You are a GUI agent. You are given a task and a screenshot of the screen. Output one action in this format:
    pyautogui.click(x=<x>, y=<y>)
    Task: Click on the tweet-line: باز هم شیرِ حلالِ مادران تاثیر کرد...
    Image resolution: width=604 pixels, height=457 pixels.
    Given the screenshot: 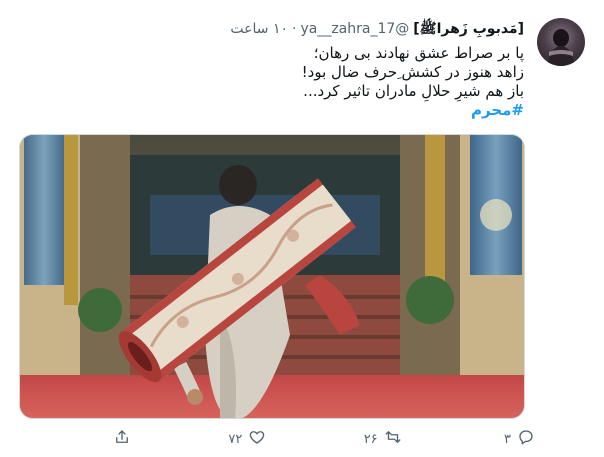 What is the action you would take?
    pyautogui.click(x=413, y=91)
    